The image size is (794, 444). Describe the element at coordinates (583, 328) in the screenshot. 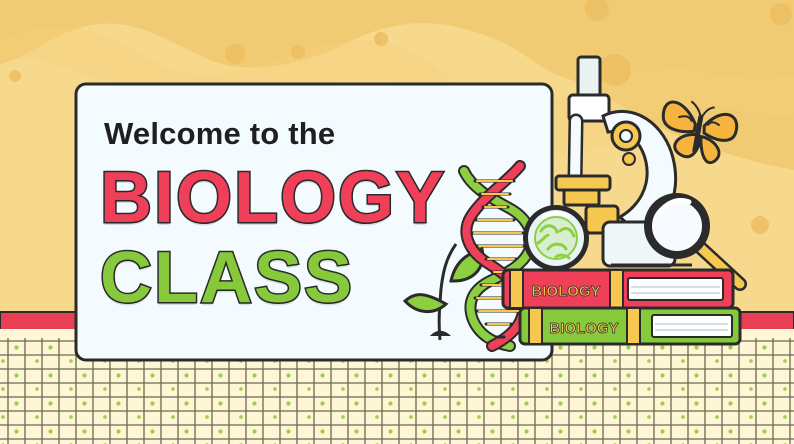

I see `bottom-book-label: BIOLOGY` at that location.